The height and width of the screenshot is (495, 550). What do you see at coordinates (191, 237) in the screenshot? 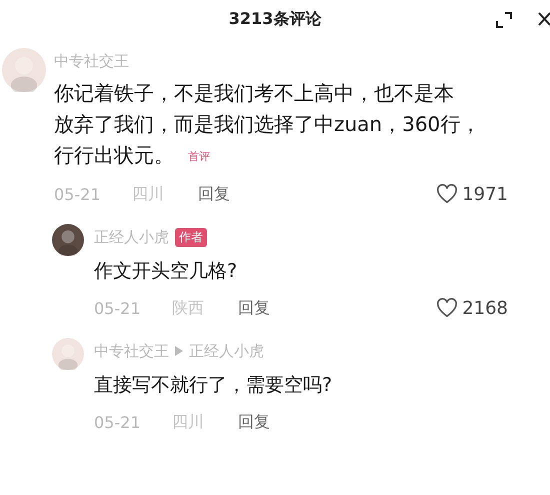
I see `author-badge: 作者` at bounding box center [191, 237].